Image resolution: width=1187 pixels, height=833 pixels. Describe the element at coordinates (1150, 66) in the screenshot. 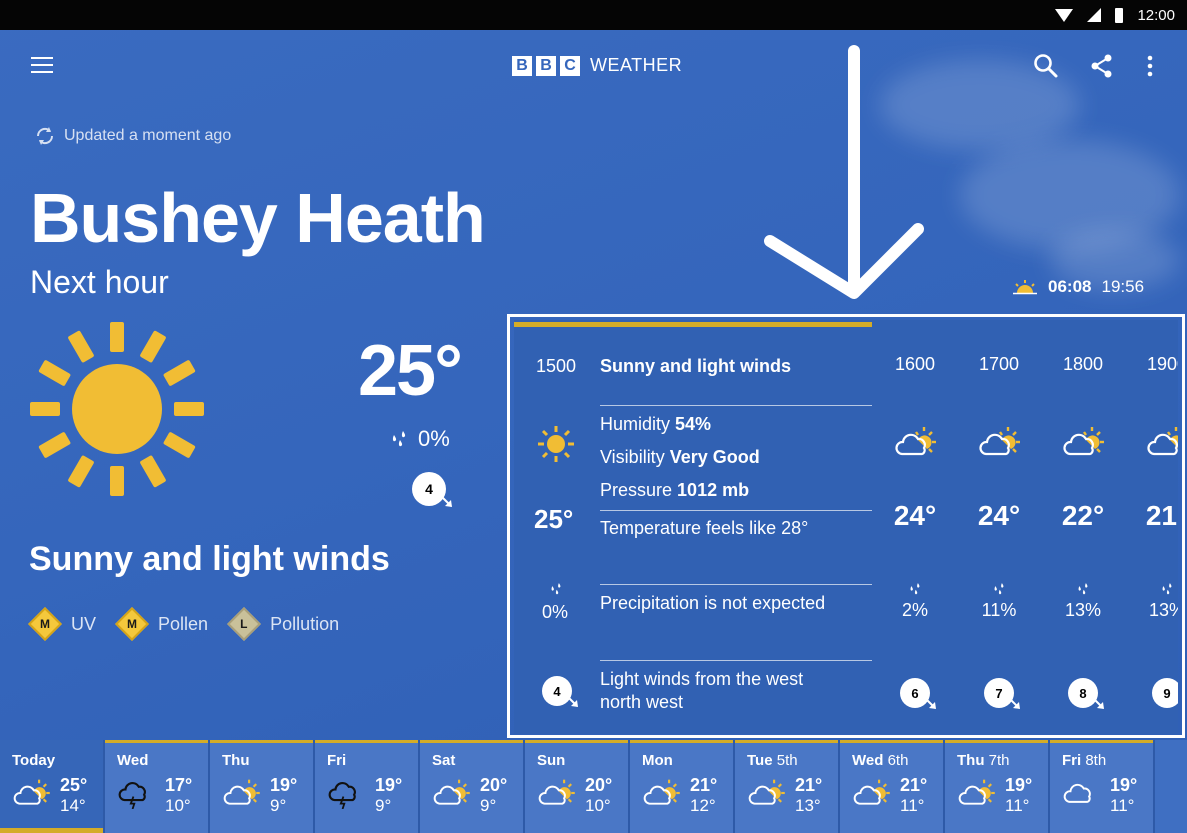

I see `more-options-icon` at that location.